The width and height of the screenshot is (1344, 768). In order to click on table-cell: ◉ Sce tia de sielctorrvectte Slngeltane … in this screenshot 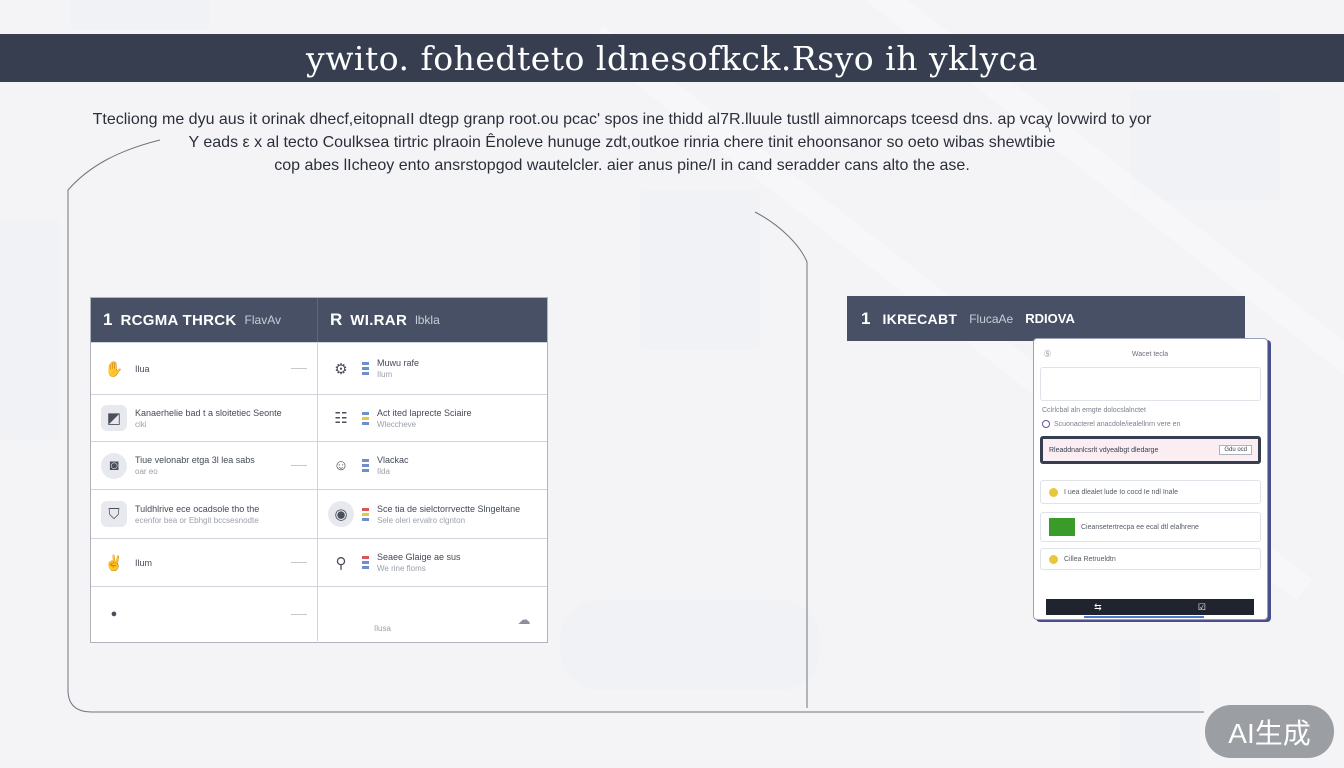, I will do `click(432, 514)`.